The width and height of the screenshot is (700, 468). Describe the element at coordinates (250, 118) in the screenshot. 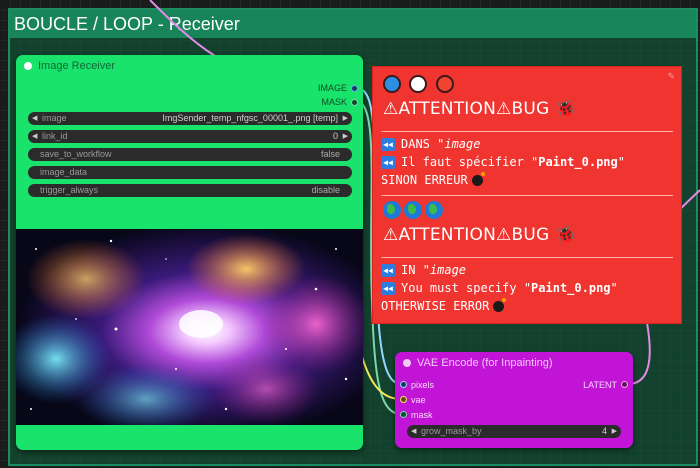

I see `widget-value: ImgSender_temp_nfgsc_00001_.png [temp]` at that location.